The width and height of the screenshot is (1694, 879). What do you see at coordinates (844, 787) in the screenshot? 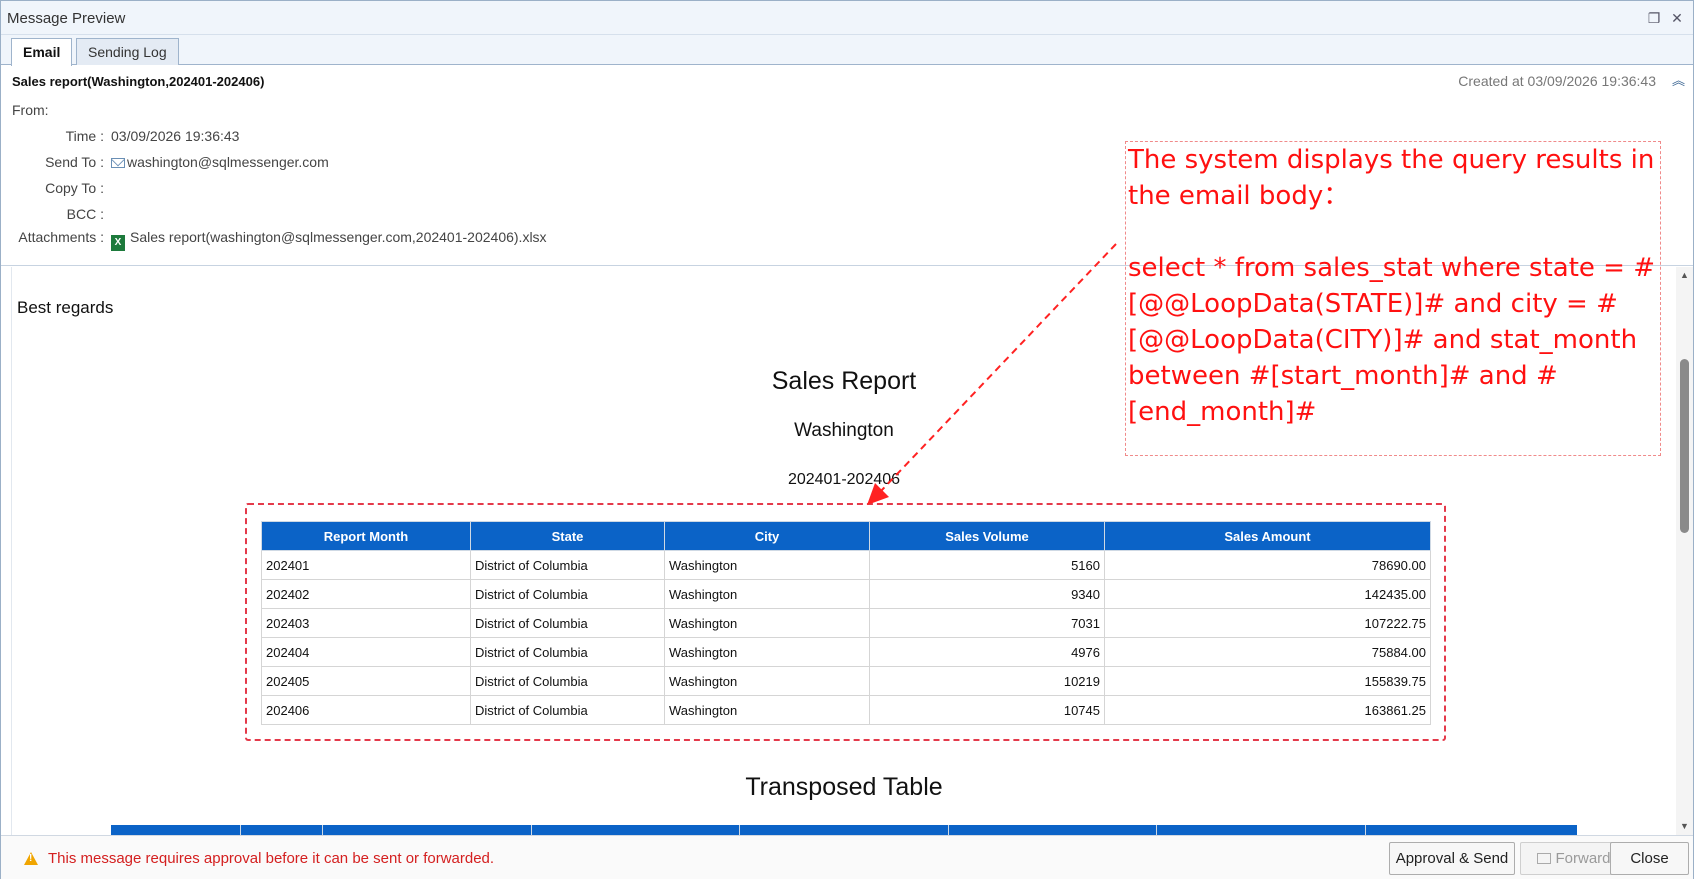
I see `transposed-title: Transposed Table` at bounding box center [844, 787].